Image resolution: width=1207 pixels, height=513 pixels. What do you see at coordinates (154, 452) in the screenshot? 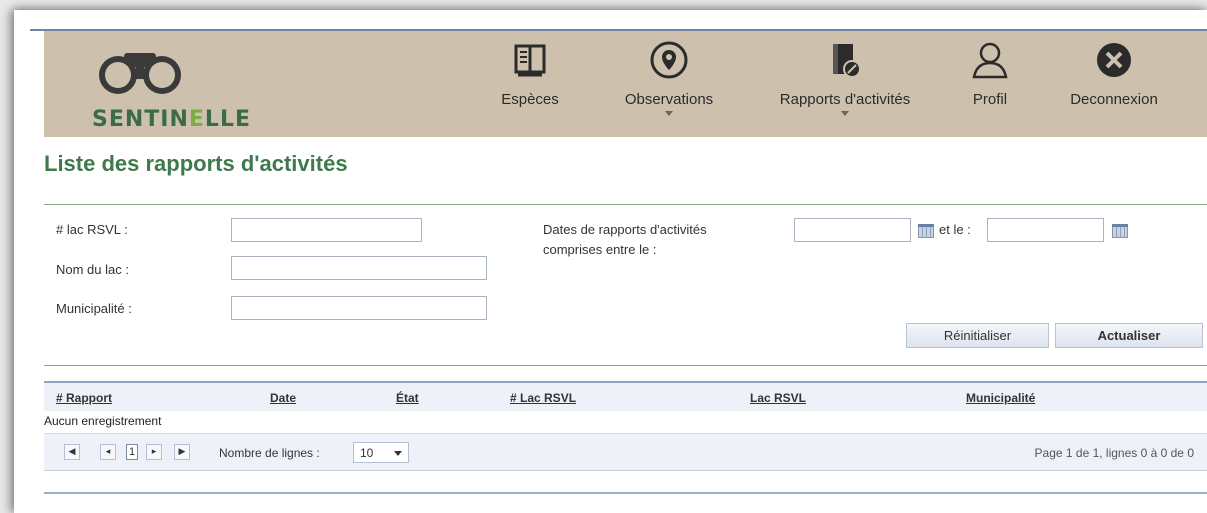
I see `next-page-button: ▸` at bounding box center [154, 452].